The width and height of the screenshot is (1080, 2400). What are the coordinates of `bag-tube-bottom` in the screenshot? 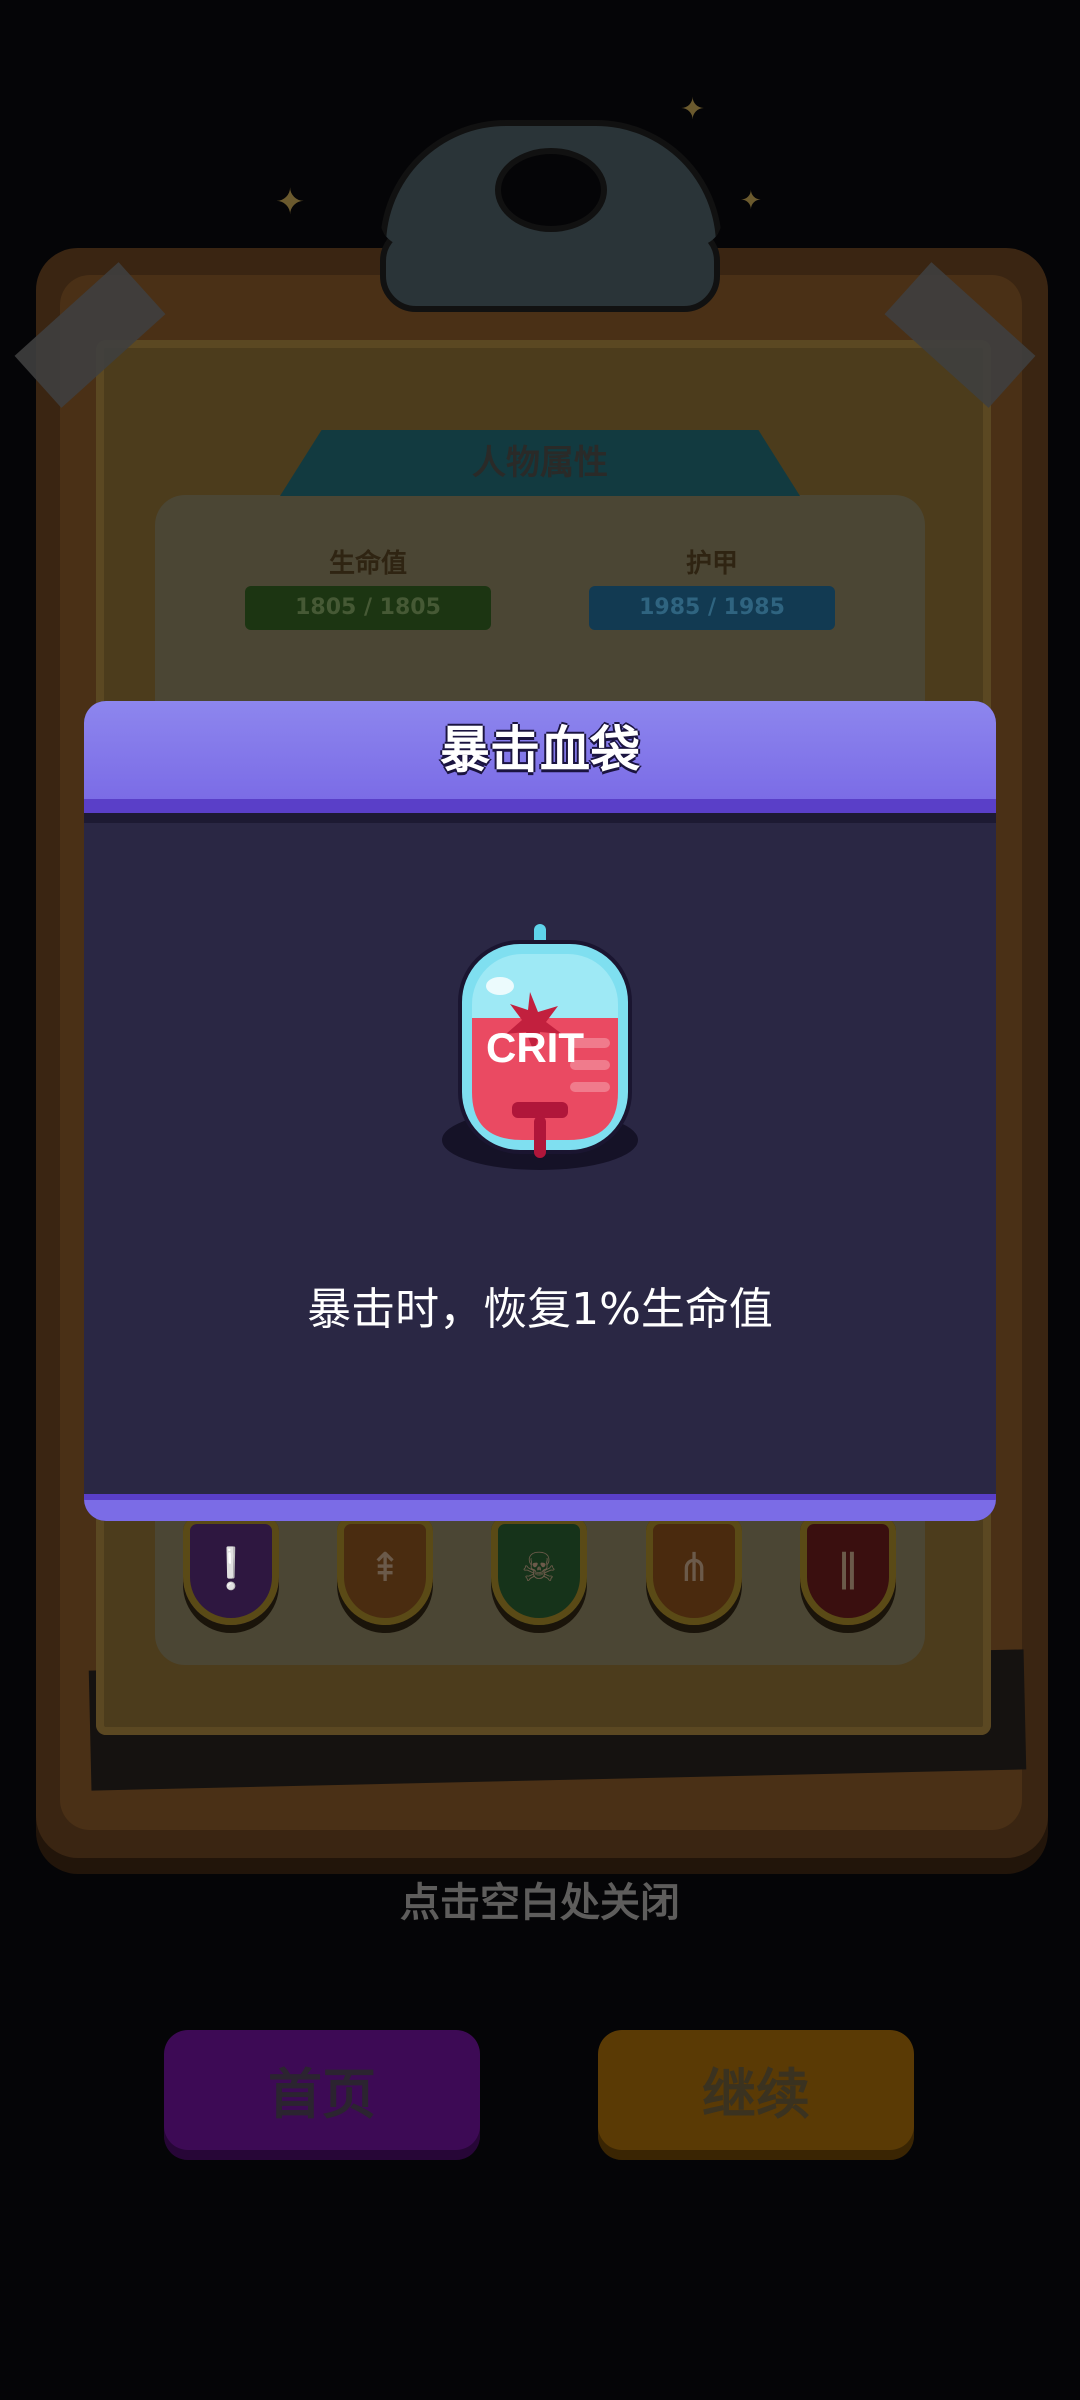 It's located at (540, 1137).